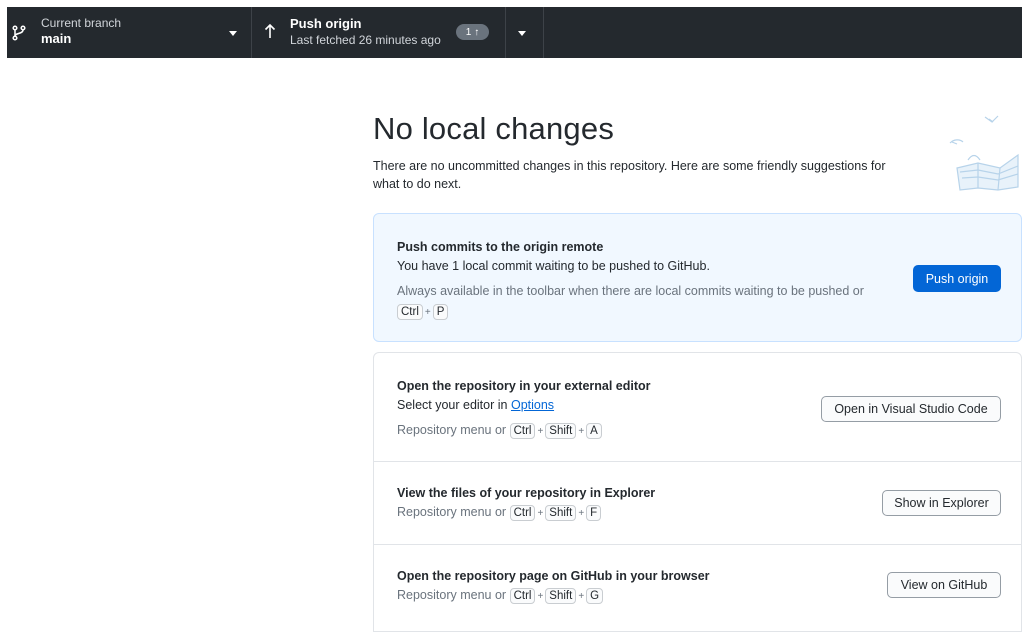 Image resolution: width=1022 pixels, height=633 pixels. What do you see at coordinates (944, 585) in the screenshot?
I see `view-on-github-button: View on GitHub` at bounding box center [944, 585].